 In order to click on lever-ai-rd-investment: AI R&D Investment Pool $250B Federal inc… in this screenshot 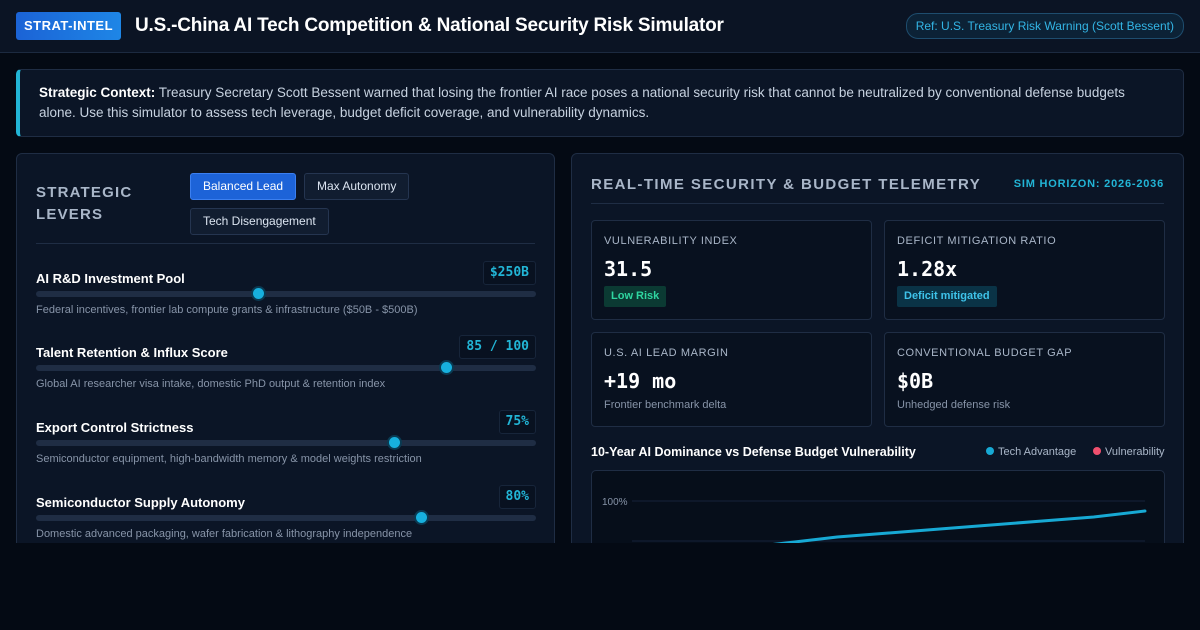, I will do `click(286, 291)`.